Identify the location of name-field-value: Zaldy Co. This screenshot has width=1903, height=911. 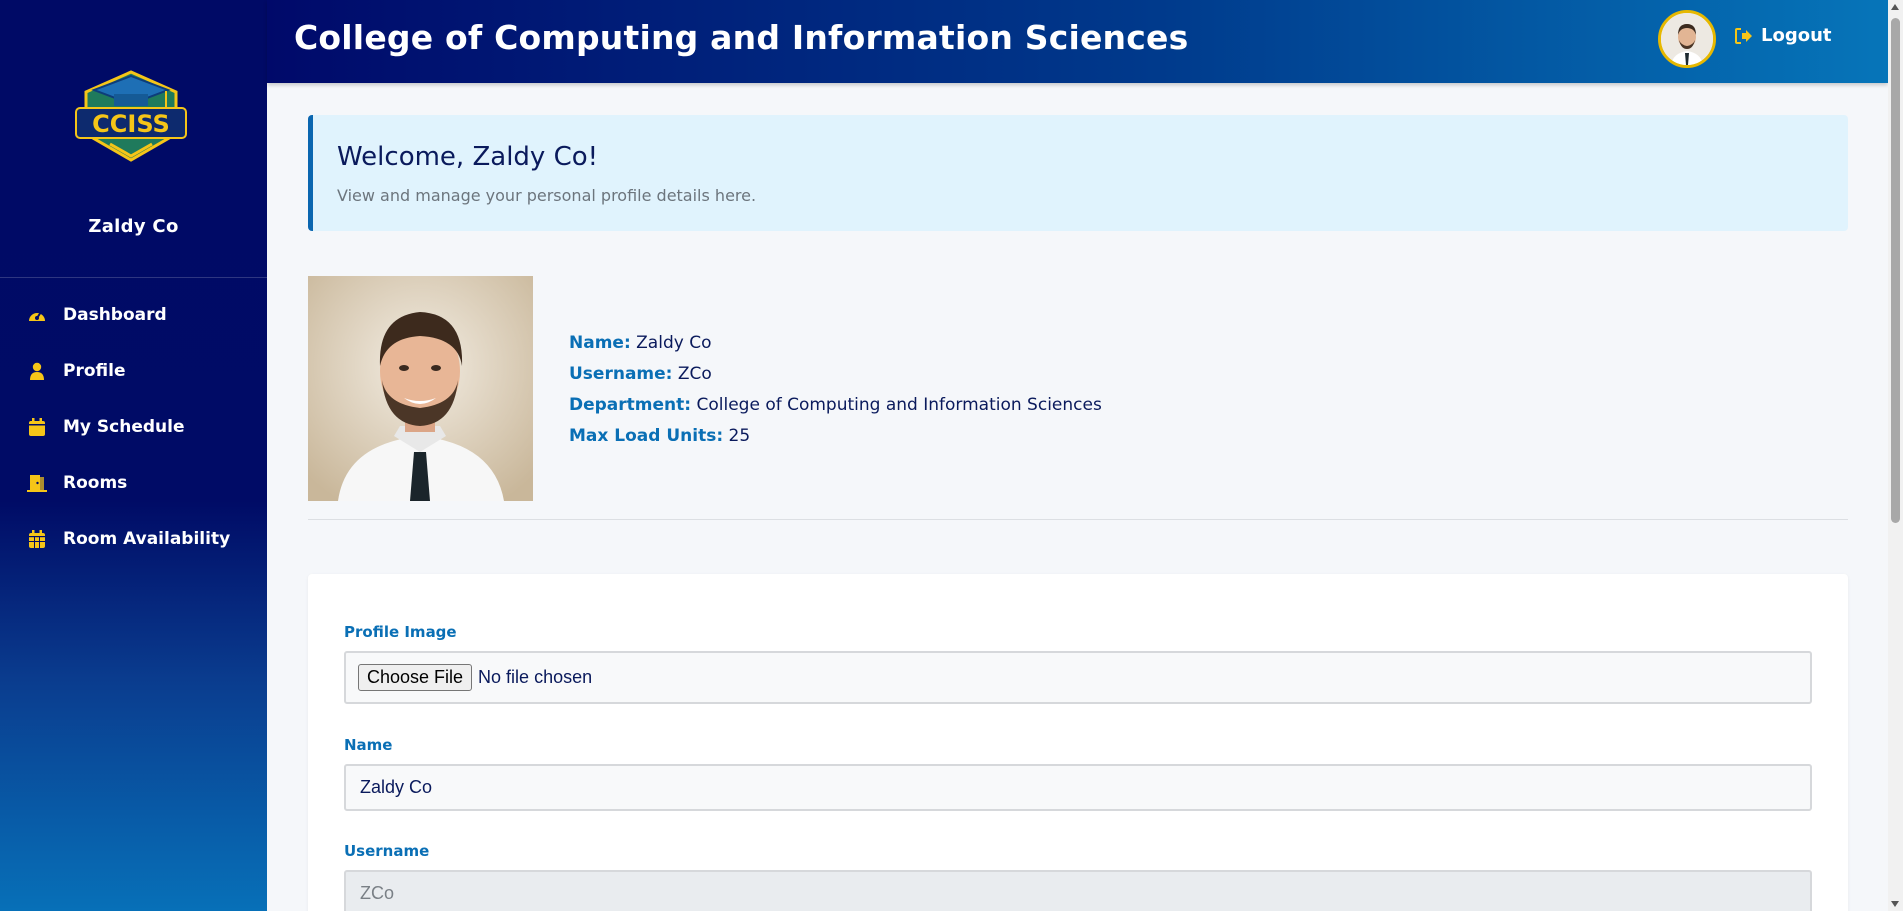
(396, 787).